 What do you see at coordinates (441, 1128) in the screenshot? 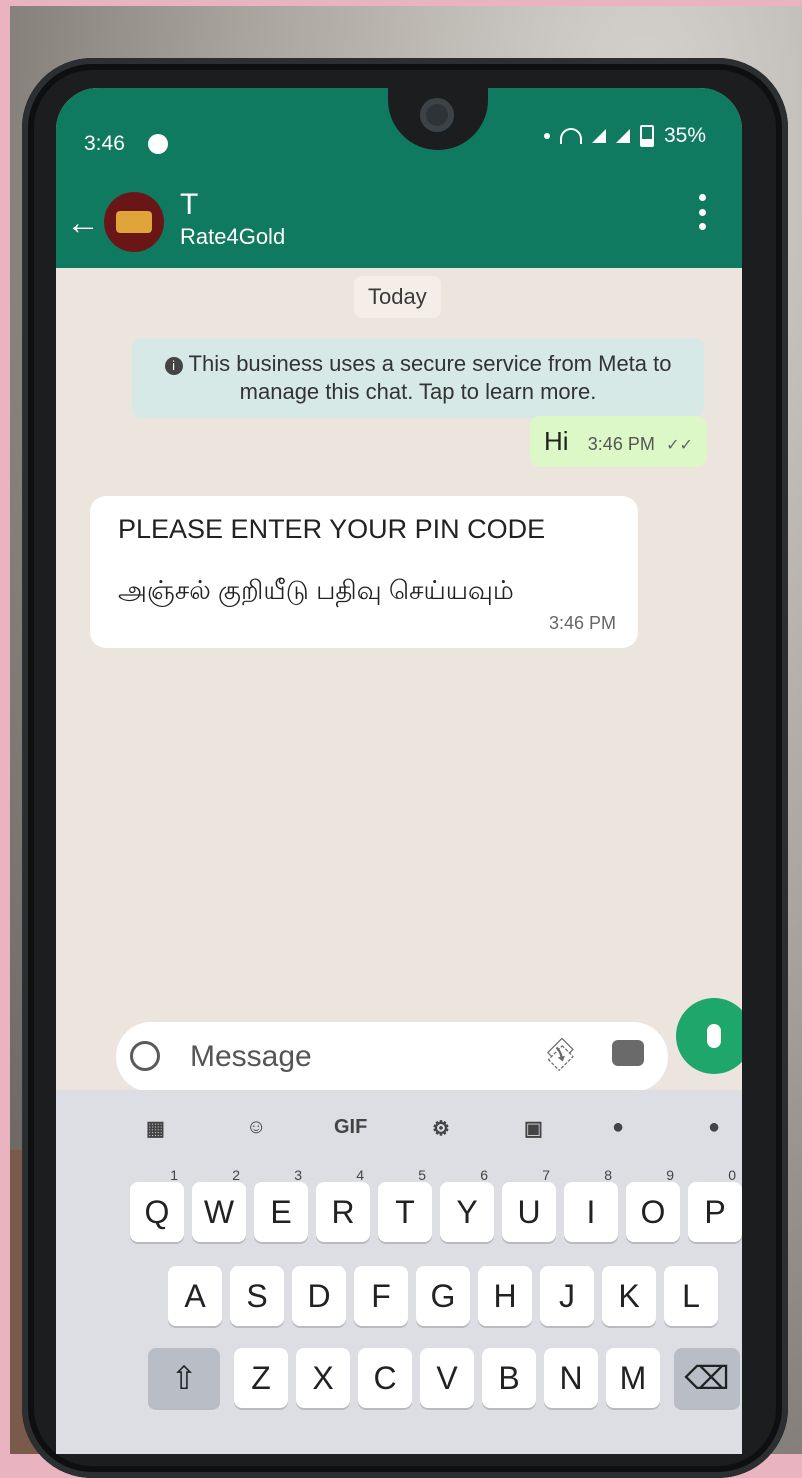
I see `settings-gear-icon: ⚙` at bounding box center [441, 1128].